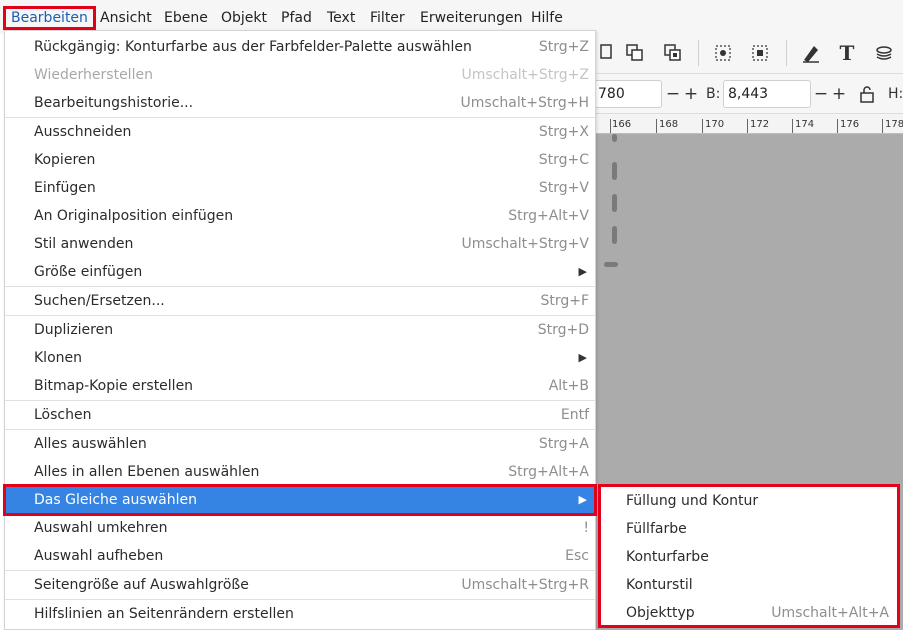  I want to click on duplicate-icon, so click(635, 53).